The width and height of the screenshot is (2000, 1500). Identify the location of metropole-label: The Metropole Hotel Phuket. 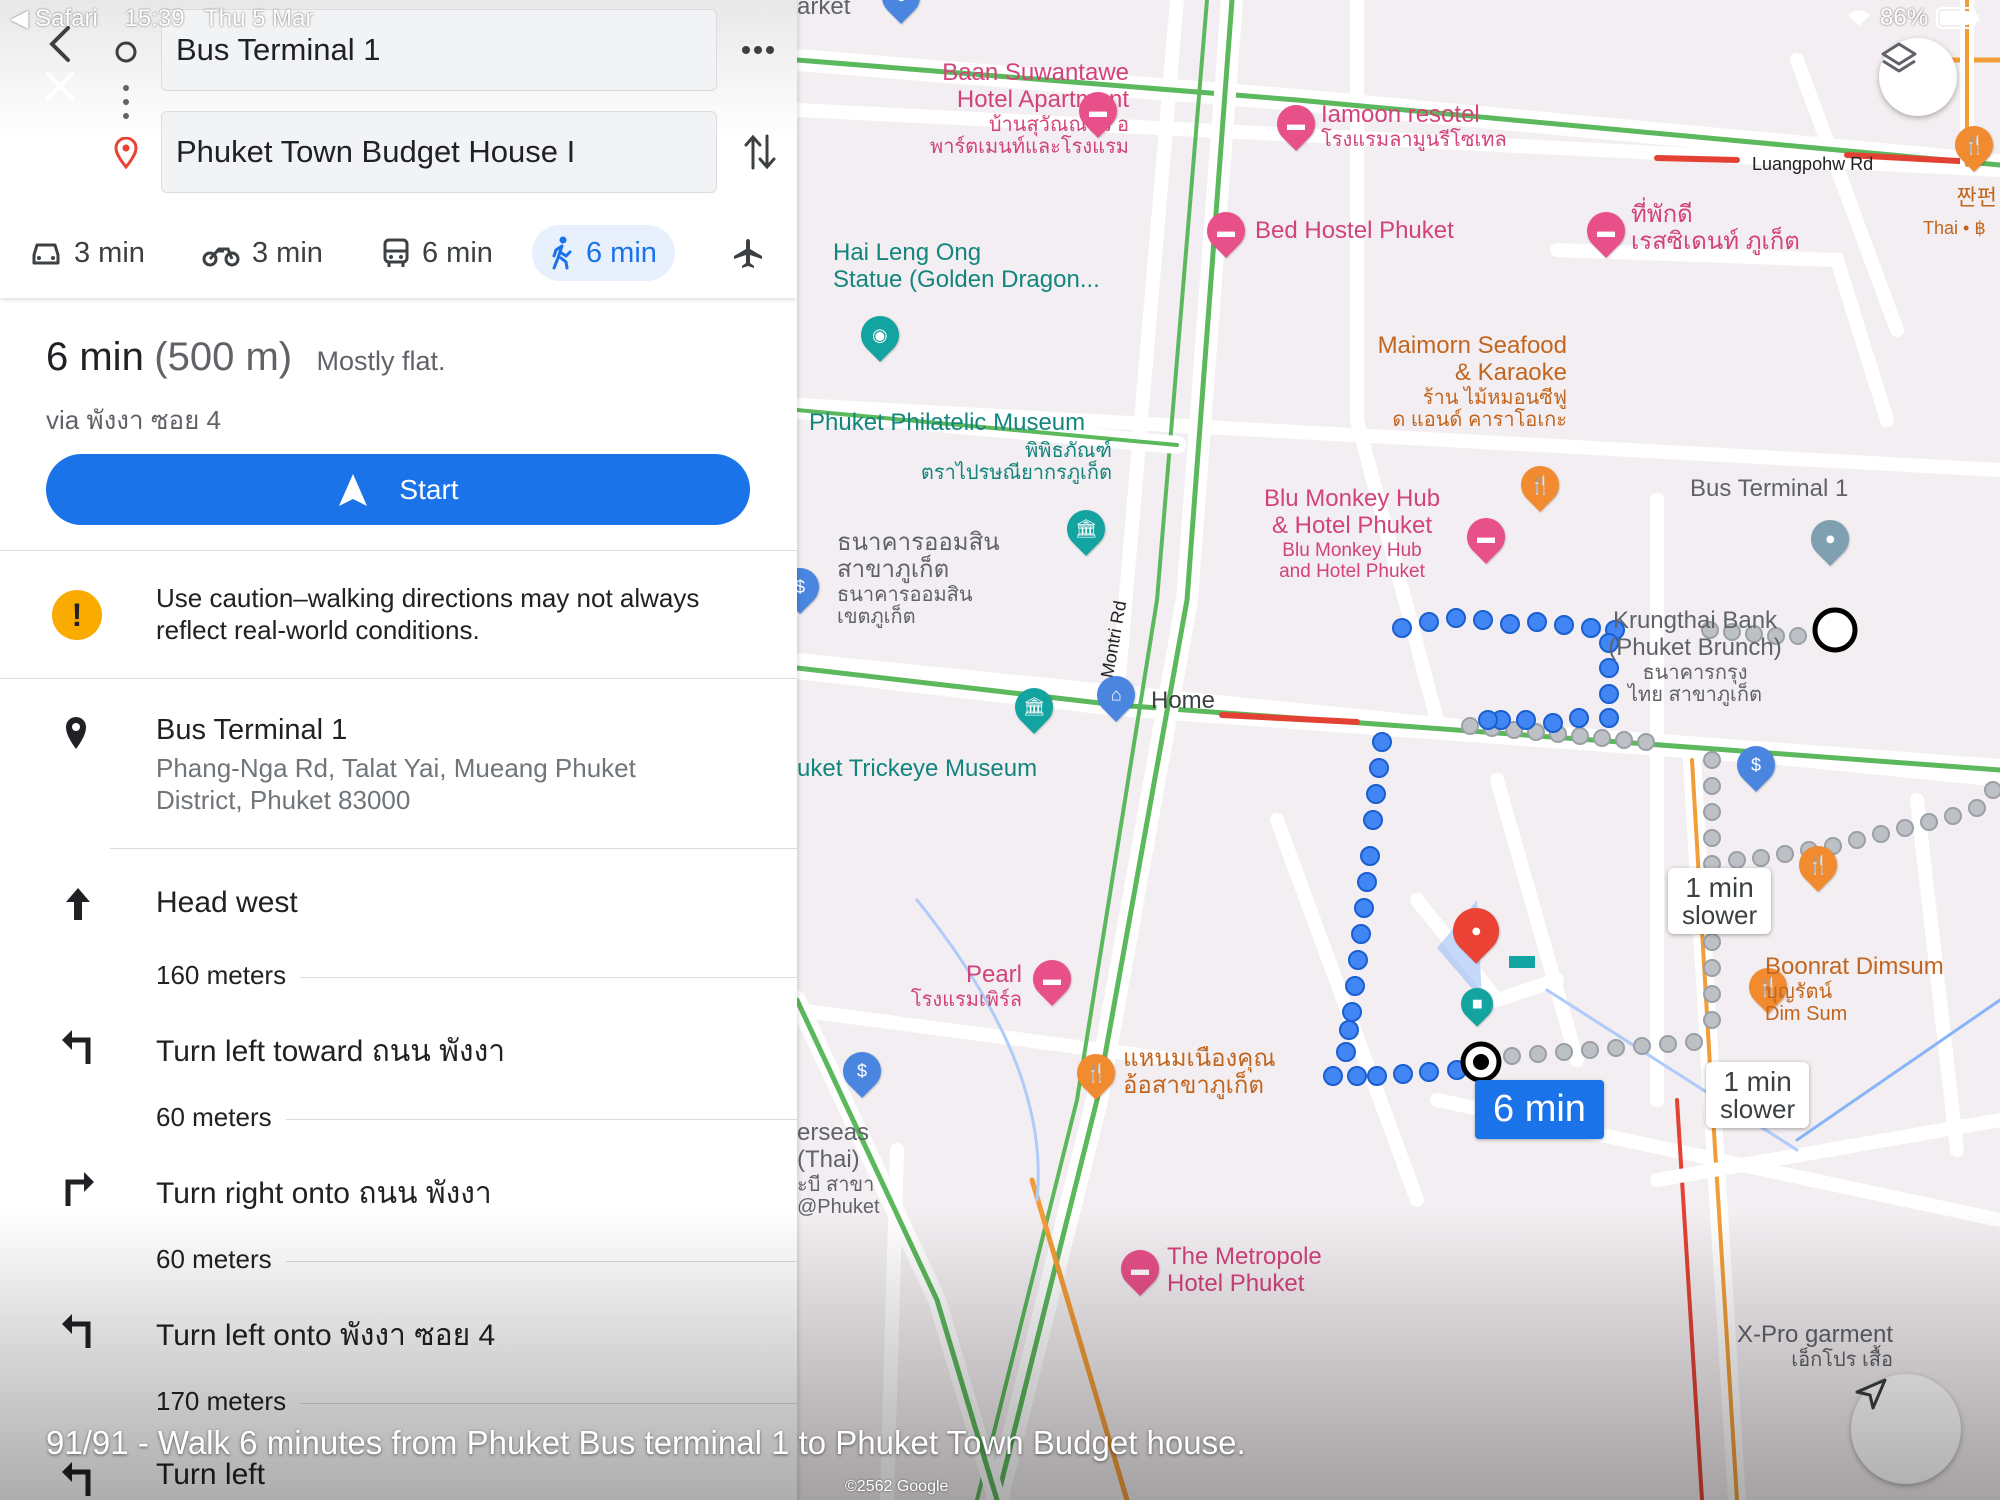
(1244, 1270).